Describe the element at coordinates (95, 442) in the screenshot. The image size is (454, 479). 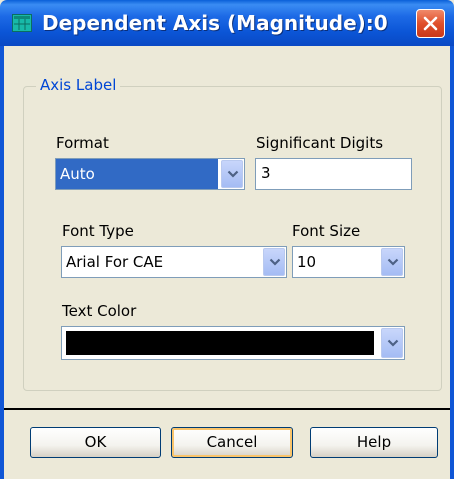
I see `ok-button: OK` at that location.